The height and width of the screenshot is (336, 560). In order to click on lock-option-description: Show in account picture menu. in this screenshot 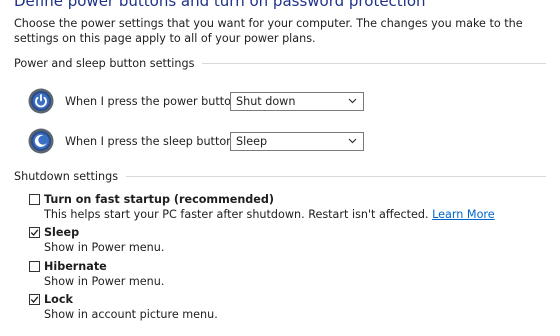, I will do `click(131, 314)`.